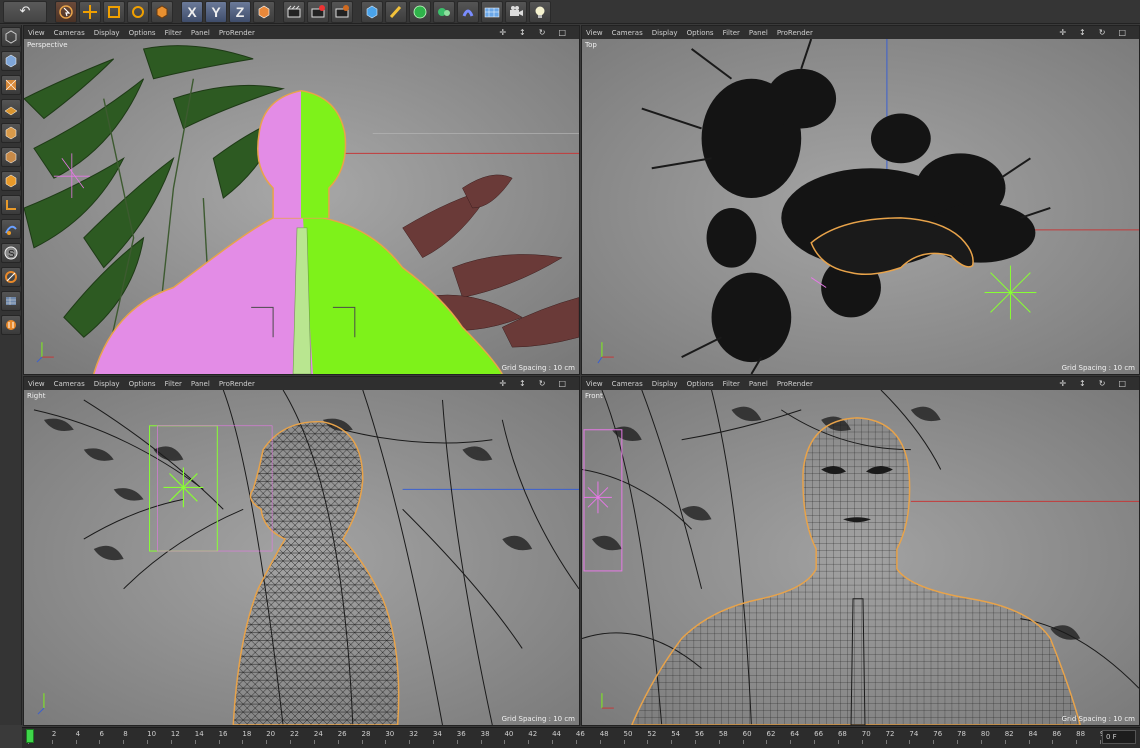  I want to click on axis-mode-icon, so click(11, 205).